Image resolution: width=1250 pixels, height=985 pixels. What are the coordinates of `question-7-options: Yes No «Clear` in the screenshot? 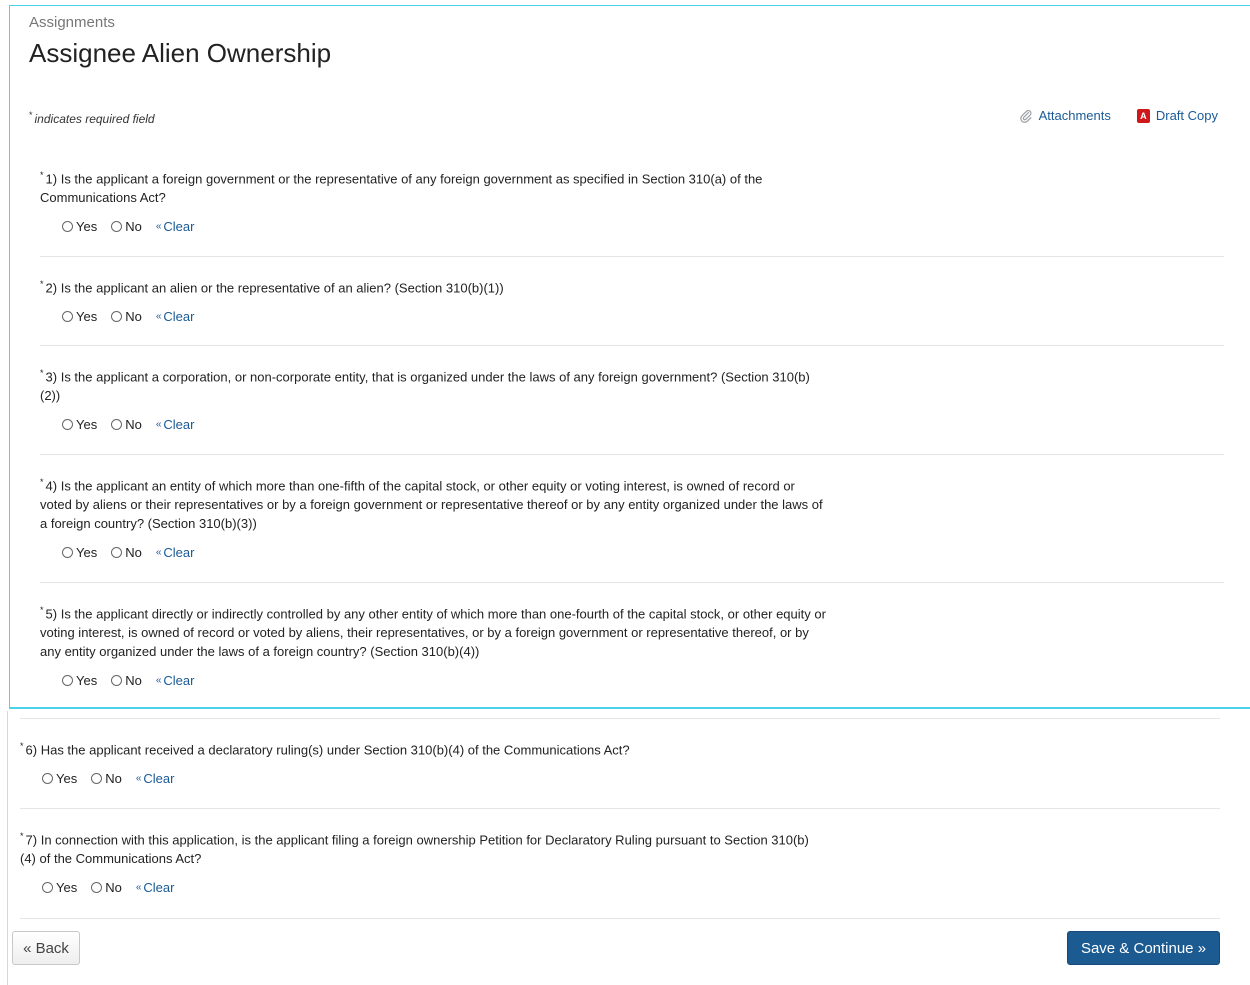 It's located at (415, 887).